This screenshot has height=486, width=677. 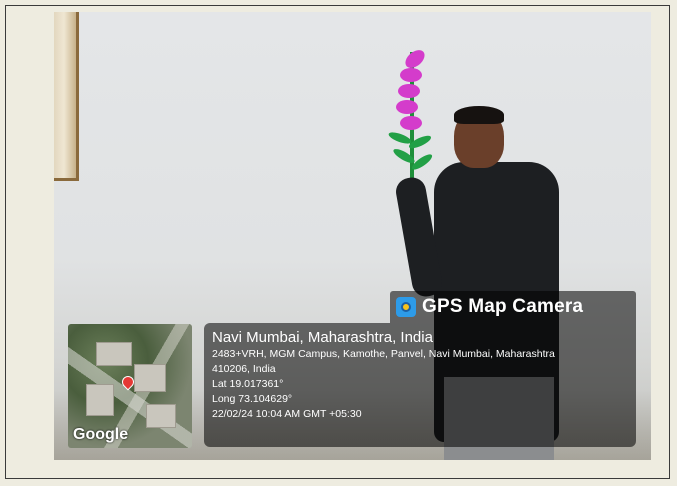 What do you see at coordinates (66, 96) in the screenshot?
I see `wall-picture-frame` at bounding box center [66, 96].